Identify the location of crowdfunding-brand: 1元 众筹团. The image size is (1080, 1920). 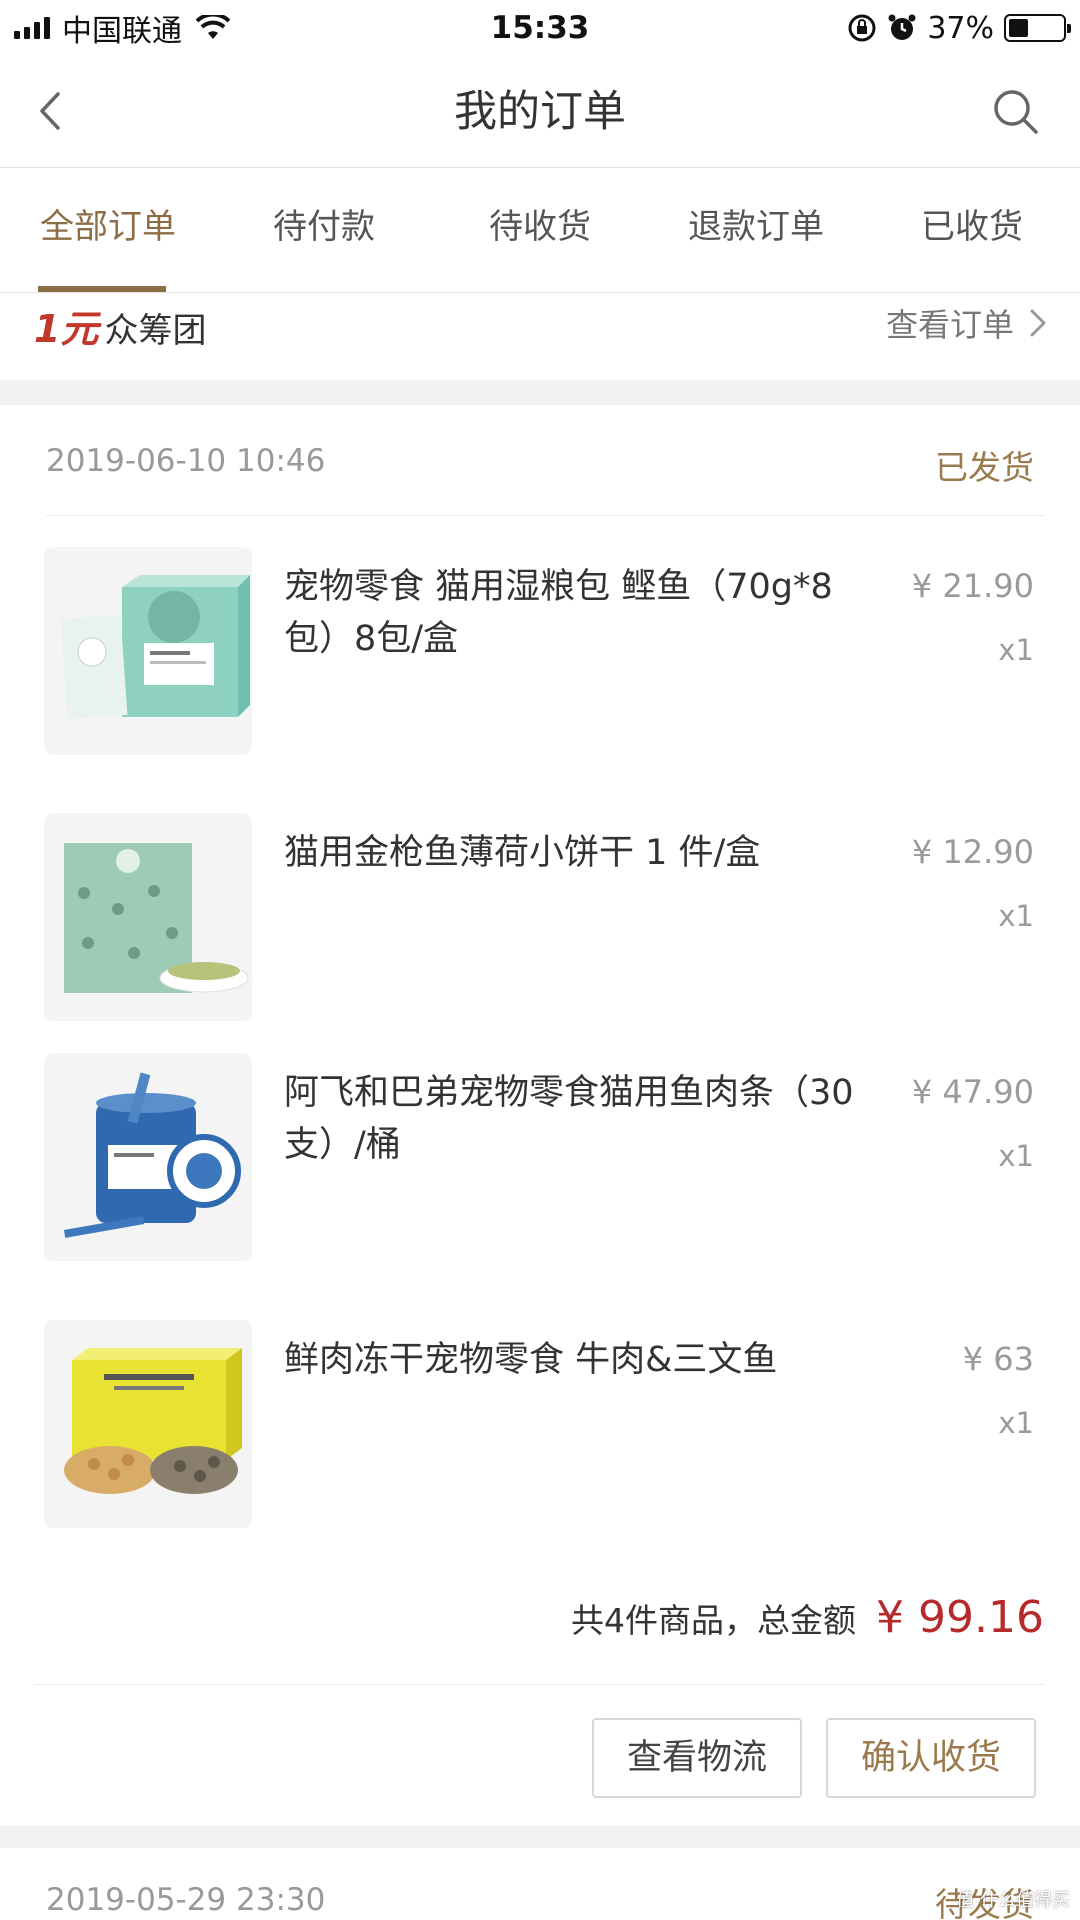
(120, 325).